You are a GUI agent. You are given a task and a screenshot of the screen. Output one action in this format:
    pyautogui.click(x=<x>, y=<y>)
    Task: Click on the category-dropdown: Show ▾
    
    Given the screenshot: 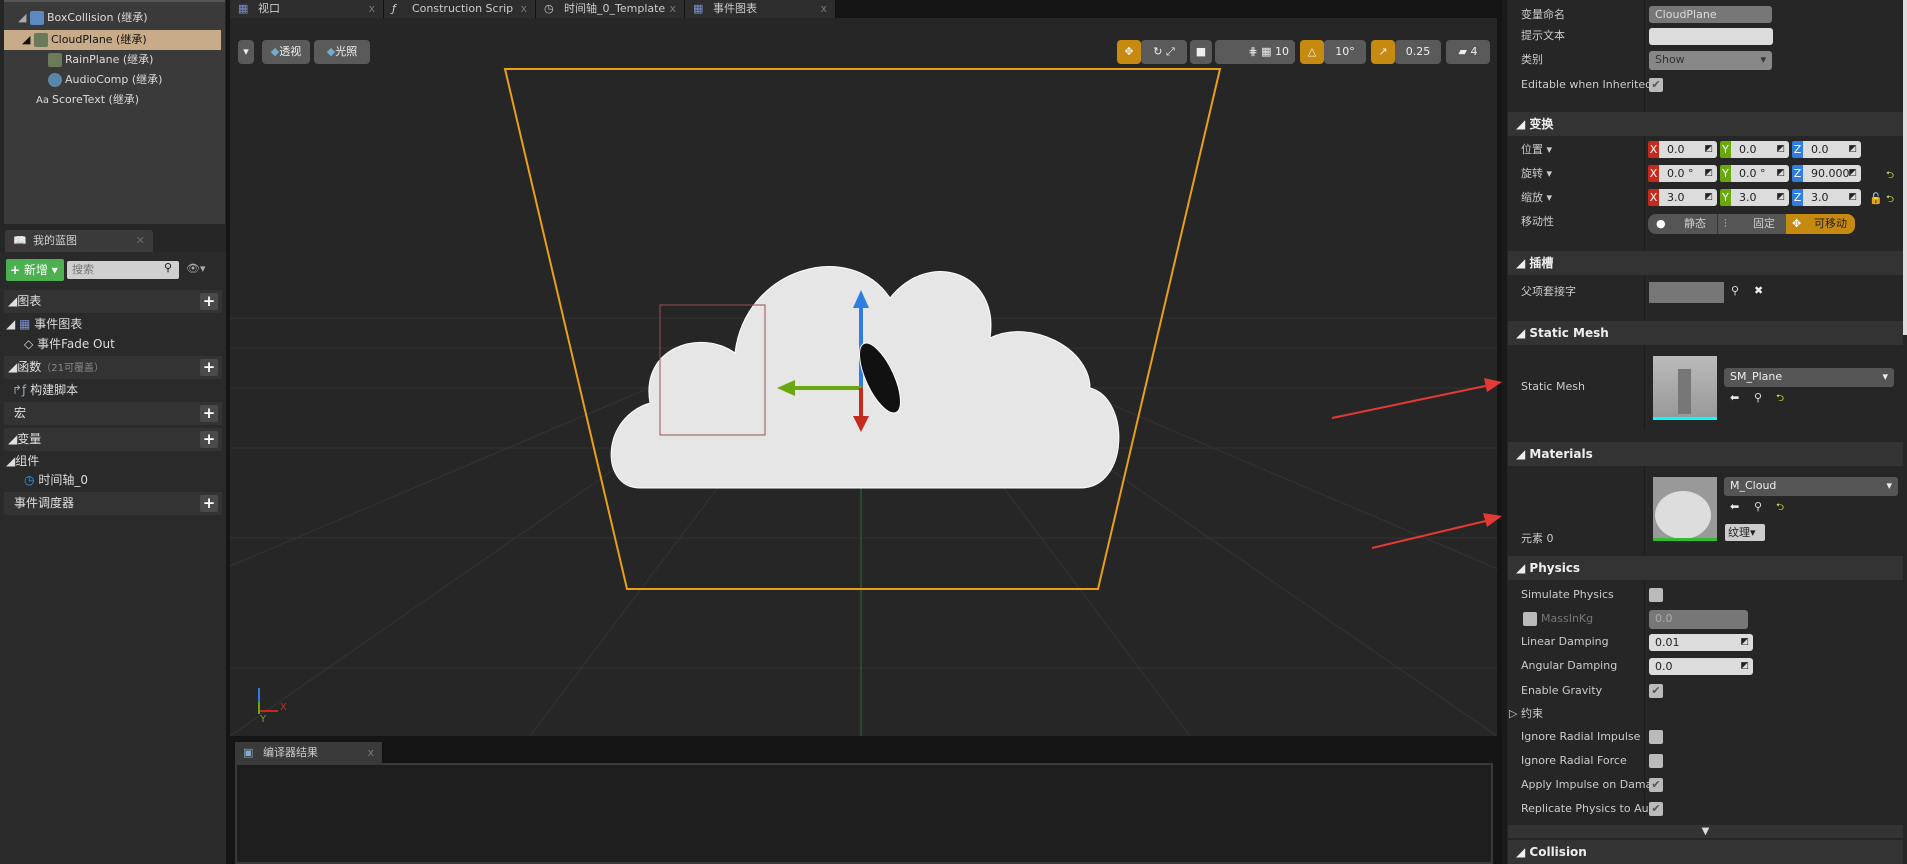 What is the action you would take?
    pyautogui.click(x=1710, y=60)
    